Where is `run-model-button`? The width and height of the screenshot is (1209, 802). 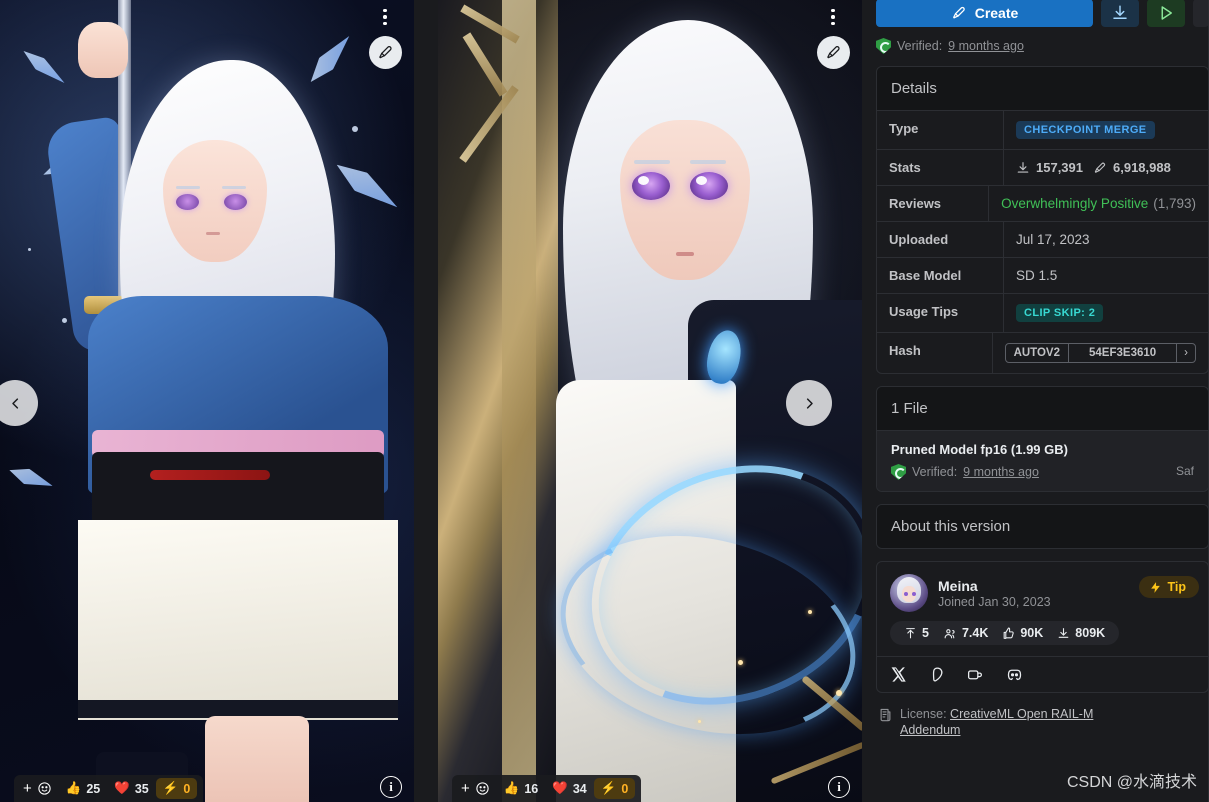
run-model-button is located at coordinates (1166, 13).